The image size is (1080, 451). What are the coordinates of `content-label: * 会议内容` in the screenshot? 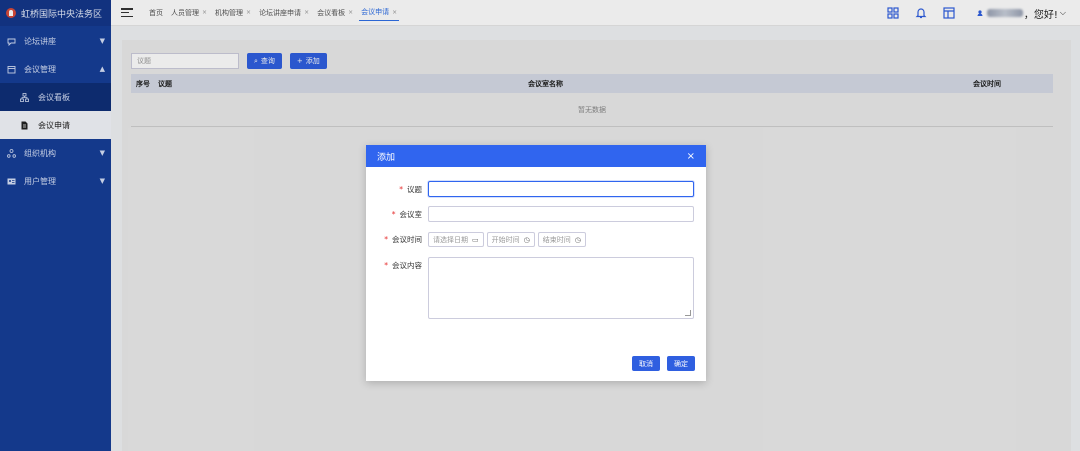 It's located at (400, 264).